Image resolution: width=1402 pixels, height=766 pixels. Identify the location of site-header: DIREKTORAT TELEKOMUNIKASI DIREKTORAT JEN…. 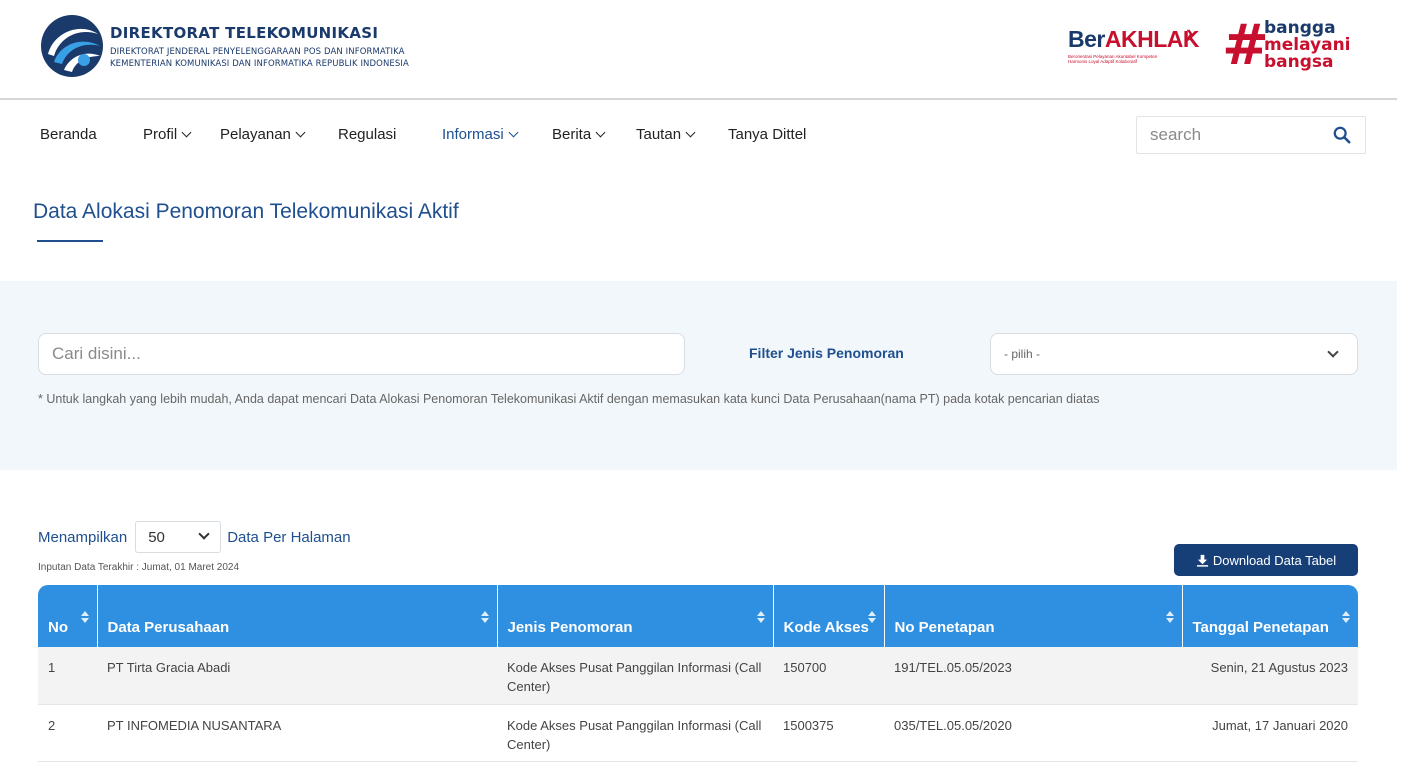
(698, 50).